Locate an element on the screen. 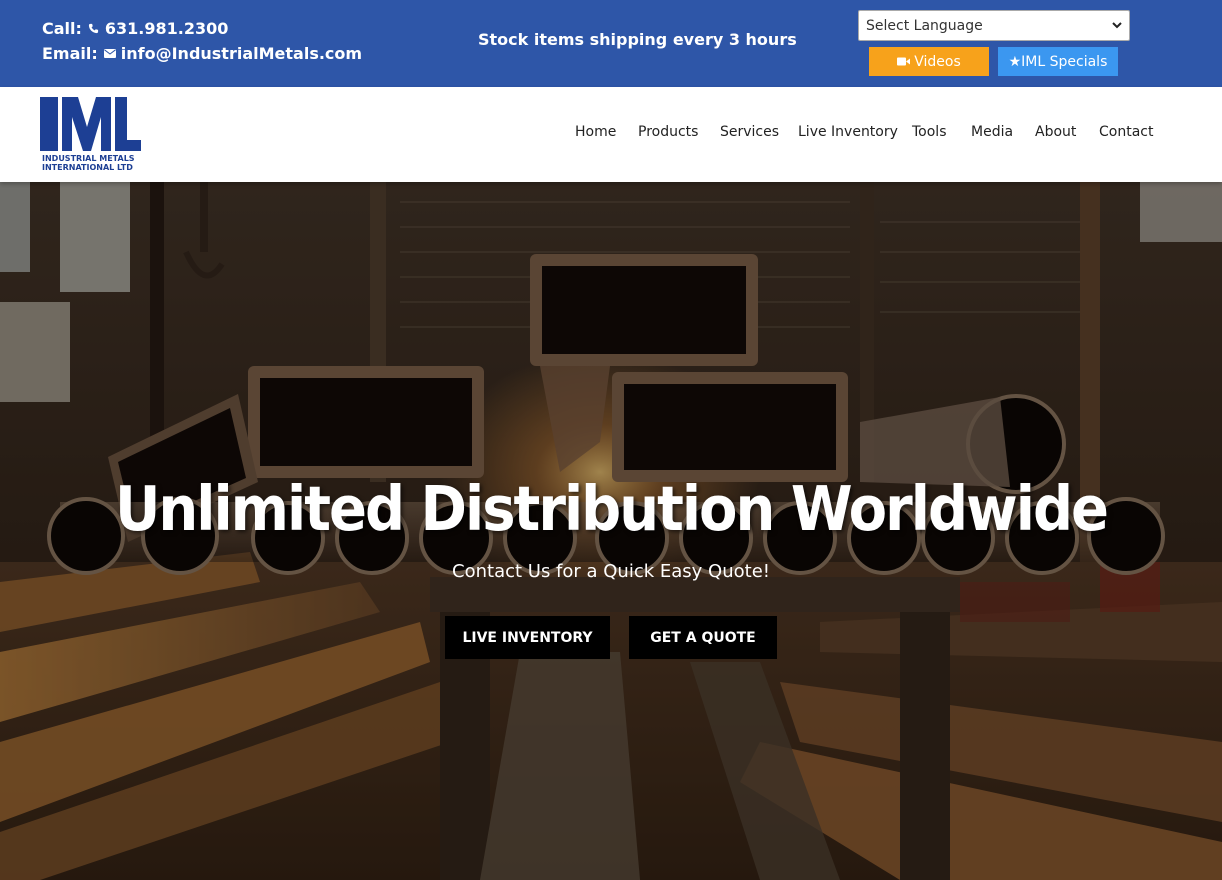 The height and width of the screenshot is (880, 1222). nav-media: Media is located at coordinates (992, 132).